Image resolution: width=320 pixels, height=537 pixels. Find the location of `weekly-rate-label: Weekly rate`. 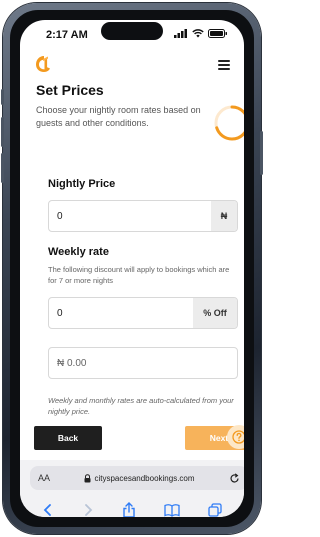

weekly-rate-label: Weekly rate is located at coordinates (78, 252).